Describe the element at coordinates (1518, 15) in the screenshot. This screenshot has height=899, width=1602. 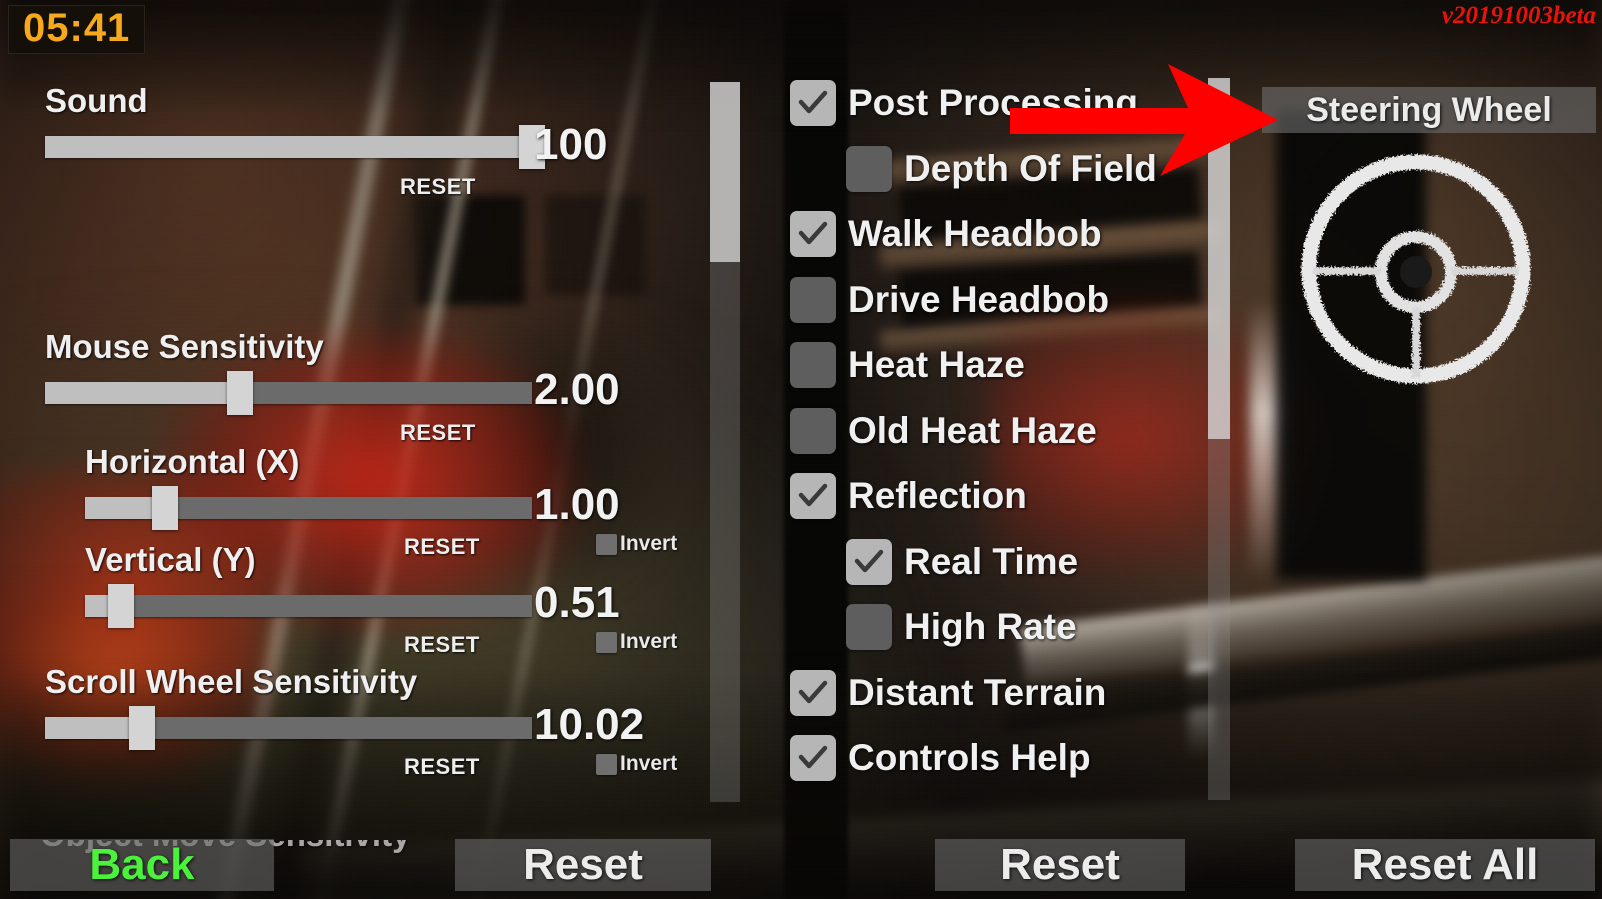
I see `version-label: v20191003beta` at that location.